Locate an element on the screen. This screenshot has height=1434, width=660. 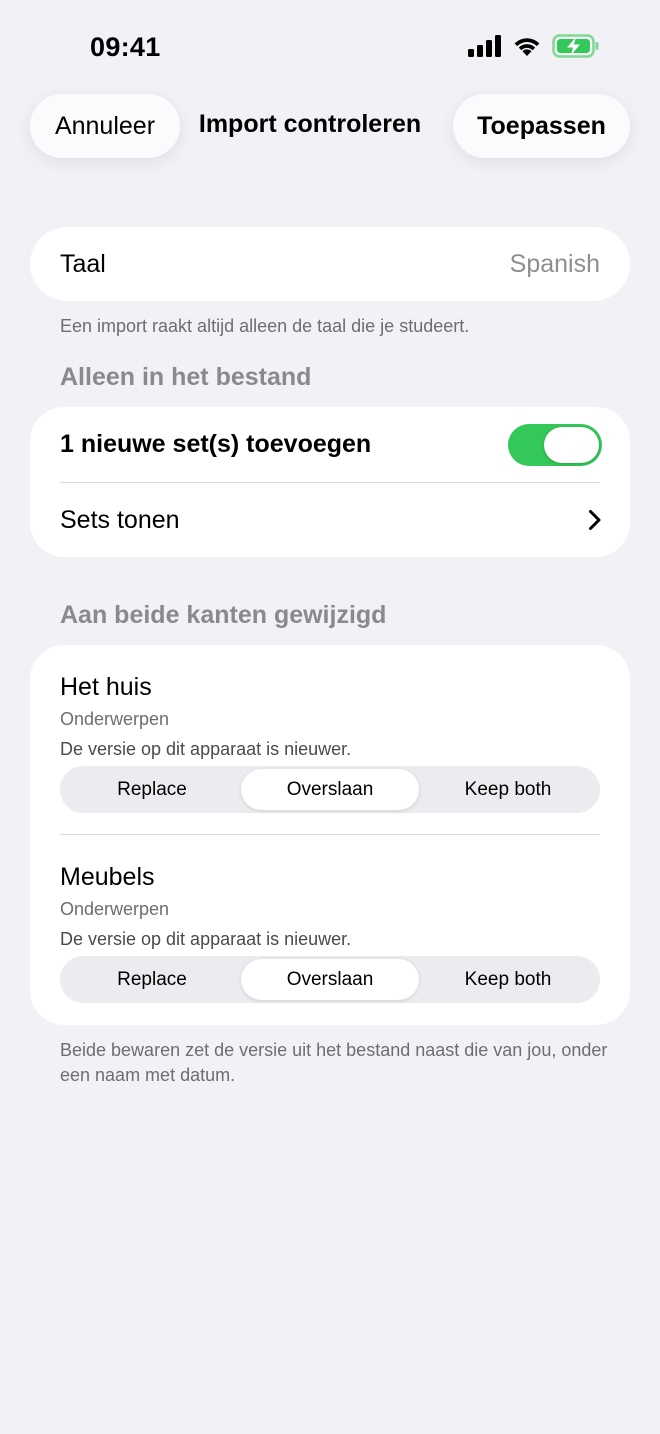
language-value: Spanish is located at coordinates (554, 263).